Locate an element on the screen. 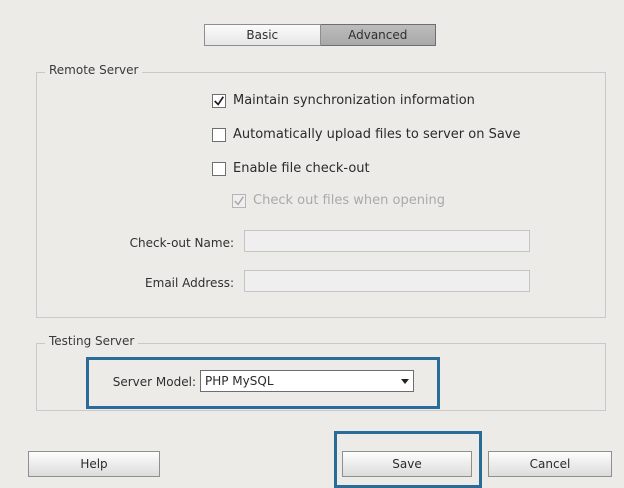 This screenshot has height=488, width=624. enable-checkout-label: Enable file check-out is located at coordinates (301, 168).